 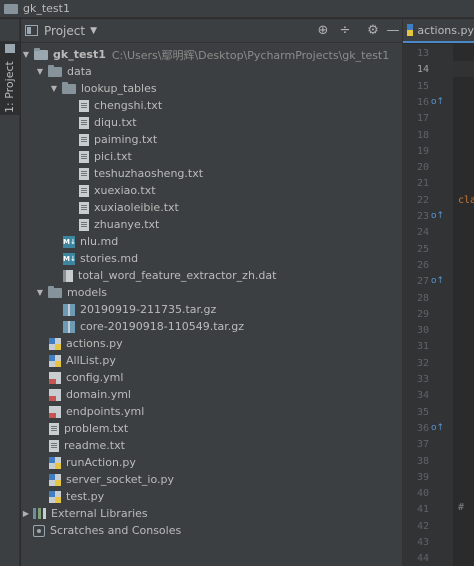 I want to click on project-panel-header: Project ▼ ⊕ ÷ ⚙ —, so click(x=211, y=31).